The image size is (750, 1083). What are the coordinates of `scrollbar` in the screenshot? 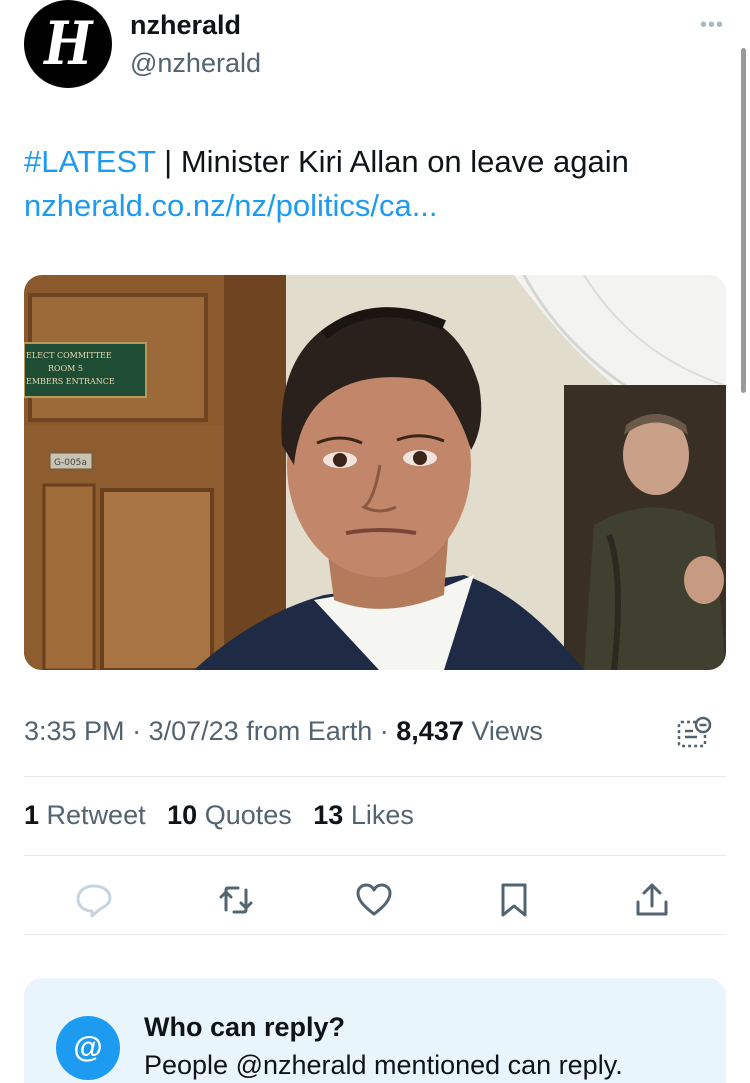 It's located at (743, 220).